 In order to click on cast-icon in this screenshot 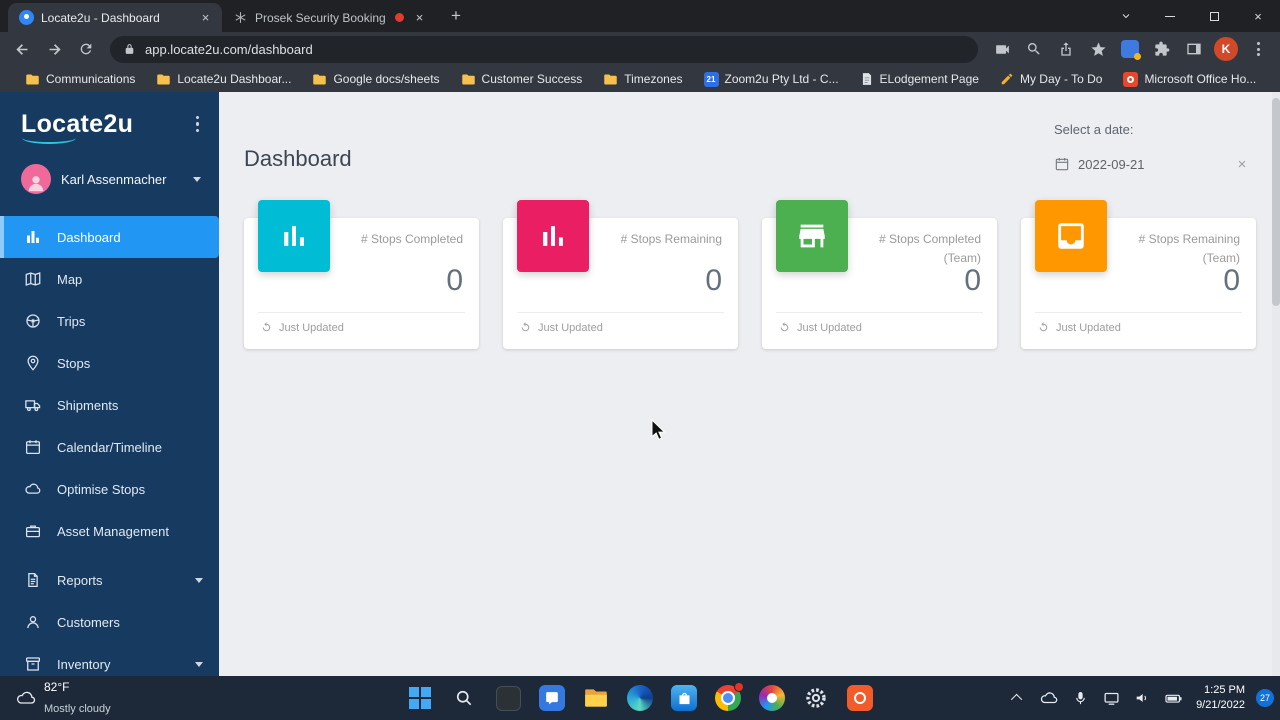, I will do `click(1111, 698)`.